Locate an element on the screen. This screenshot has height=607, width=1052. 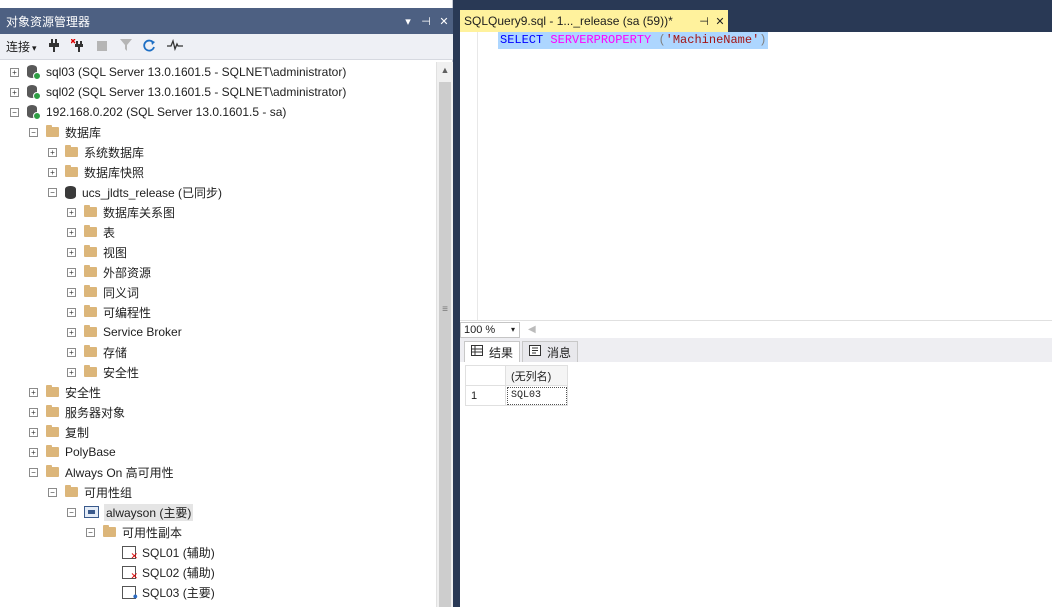
filter-icon is located at coordinates (126, 46).